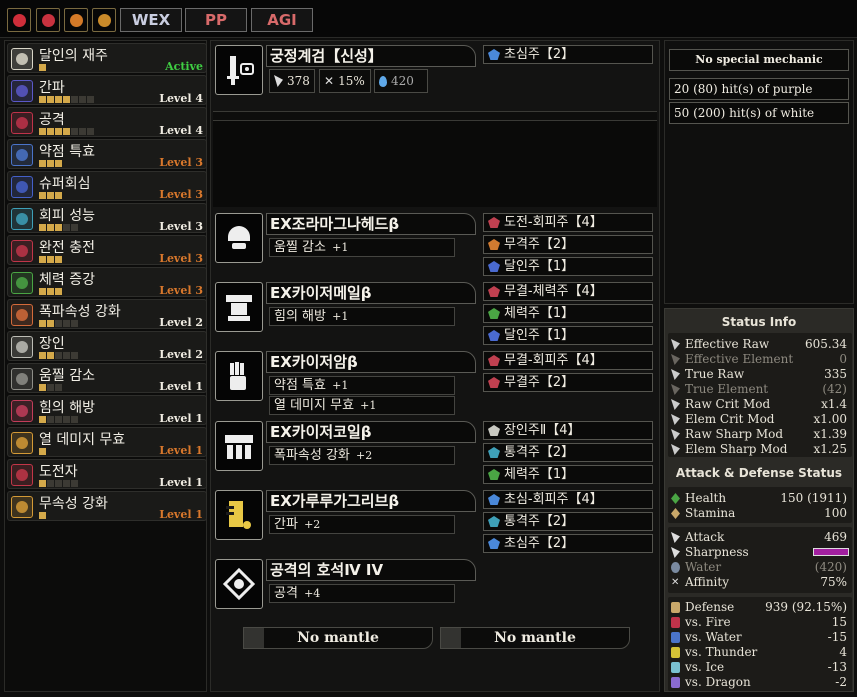 This screenshot has width=857, height=697. I want to click on arms-icon, so click(239, 376).